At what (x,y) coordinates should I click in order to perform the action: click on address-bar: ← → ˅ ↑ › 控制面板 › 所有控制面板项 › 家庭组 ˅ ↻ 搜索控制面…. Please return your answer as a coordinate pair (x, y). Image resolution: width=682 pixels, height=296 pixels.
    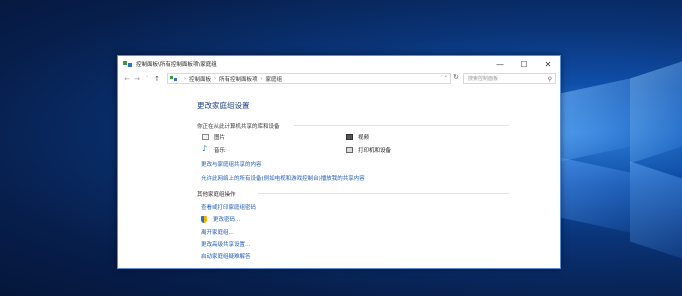
    Looking at the image, I should click on (339, 79).